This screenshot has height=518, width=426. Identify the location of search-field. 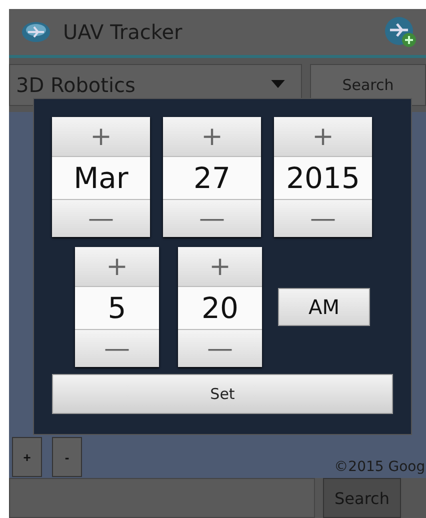
(162, 498).